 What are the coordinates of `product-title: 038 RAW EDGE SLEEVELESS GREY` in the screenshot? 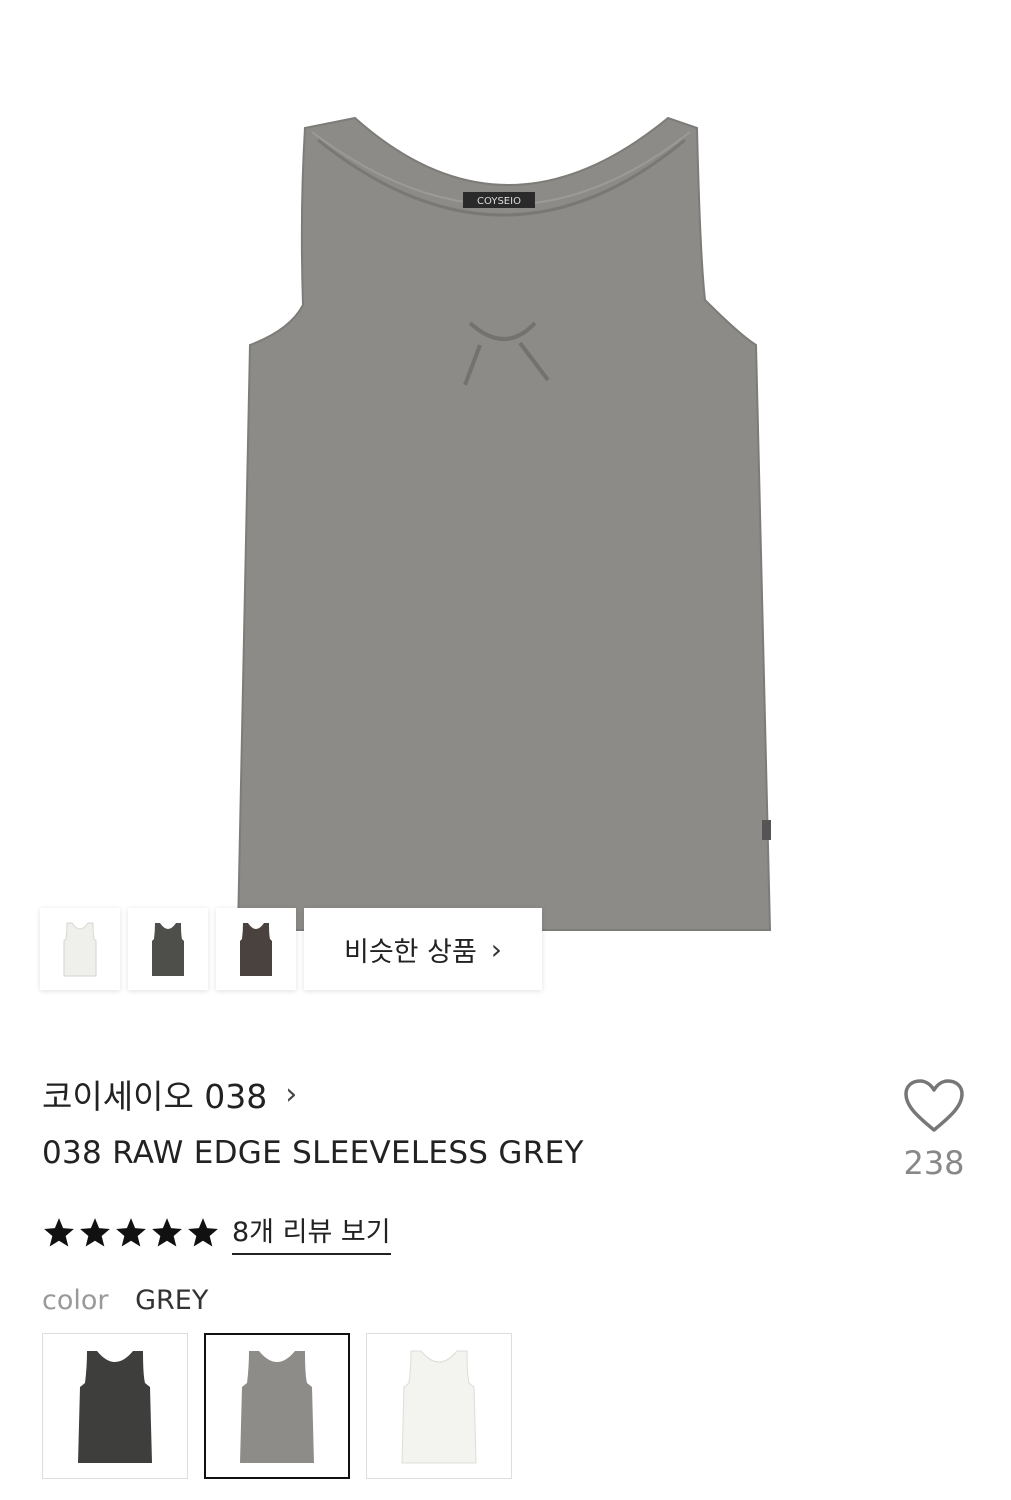 It's located at (313, 1153).